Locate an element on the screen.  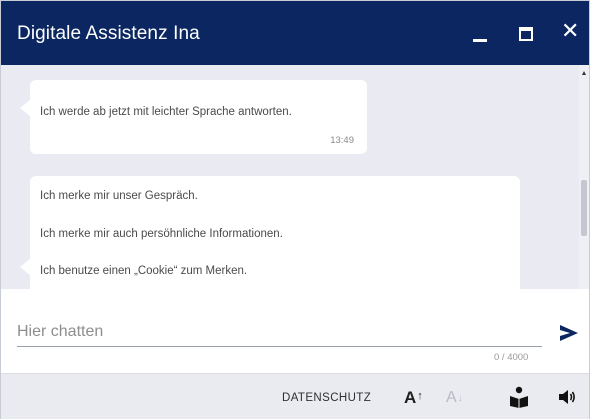
minimize-icon is located at coordinates (480, 40).